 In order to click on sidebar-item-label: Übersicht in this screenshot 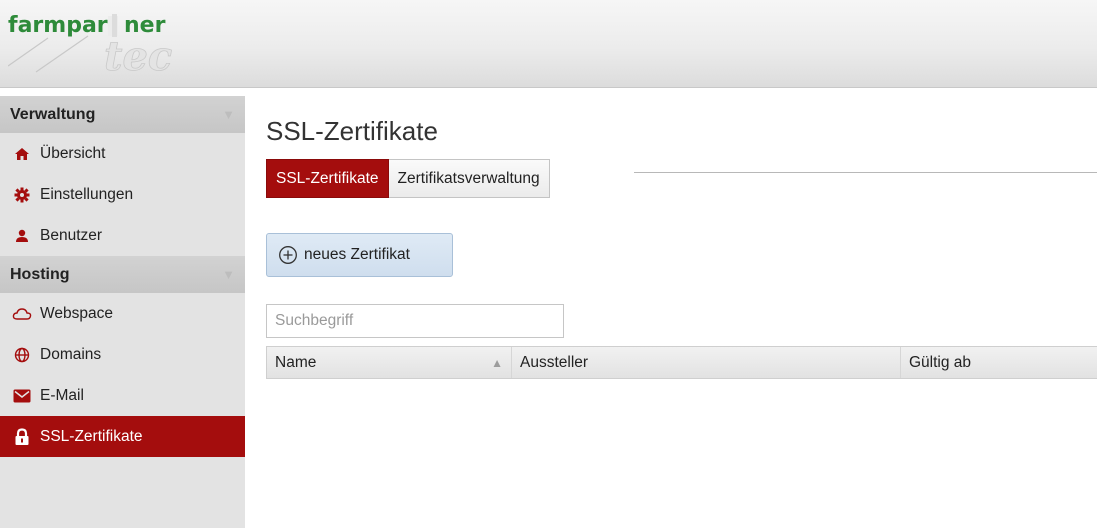, I will do `click(73, 153)`.